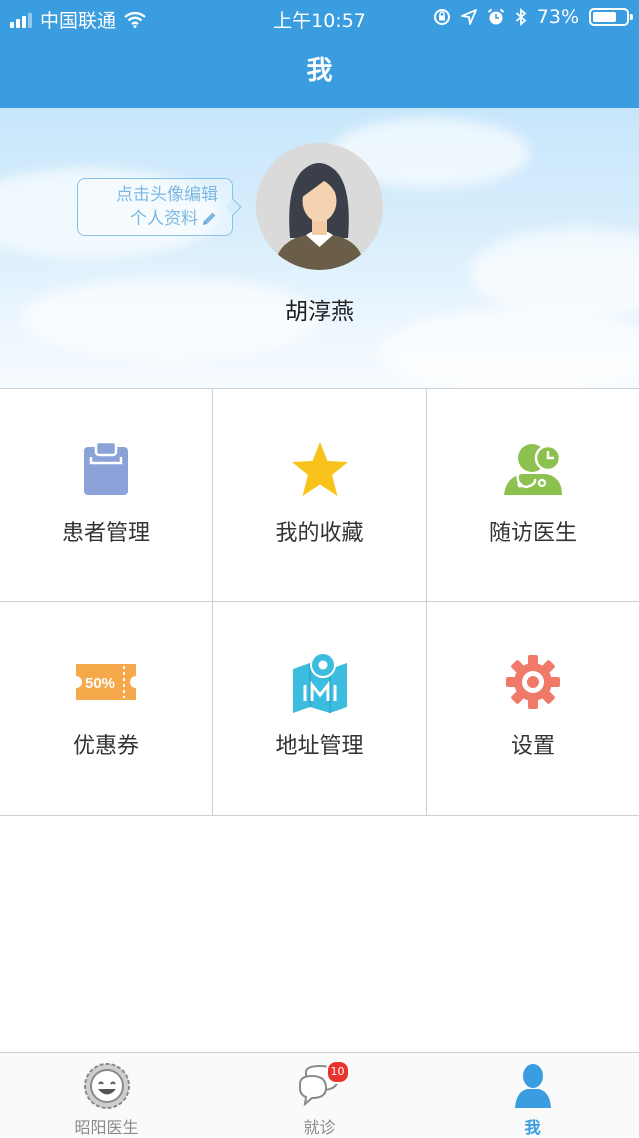 The image size is (639, 1138). I want to click on menu-label: 我的收藏, so click(319, 533).